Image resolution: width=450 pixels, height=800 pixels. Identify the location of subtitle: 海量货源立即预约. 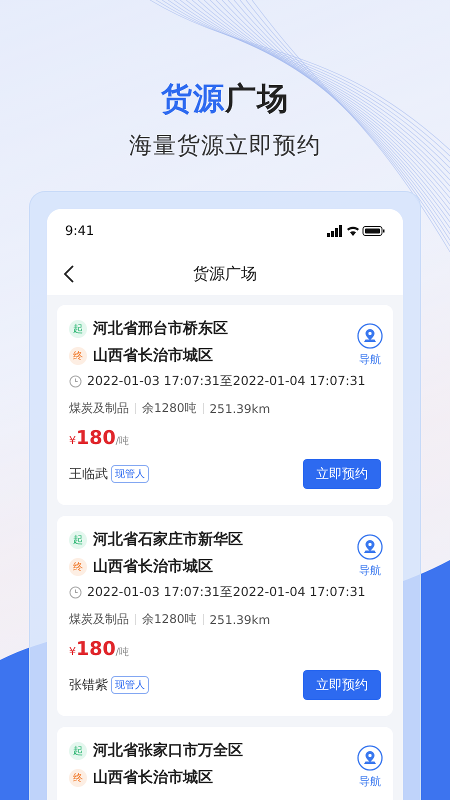
(225, 146).